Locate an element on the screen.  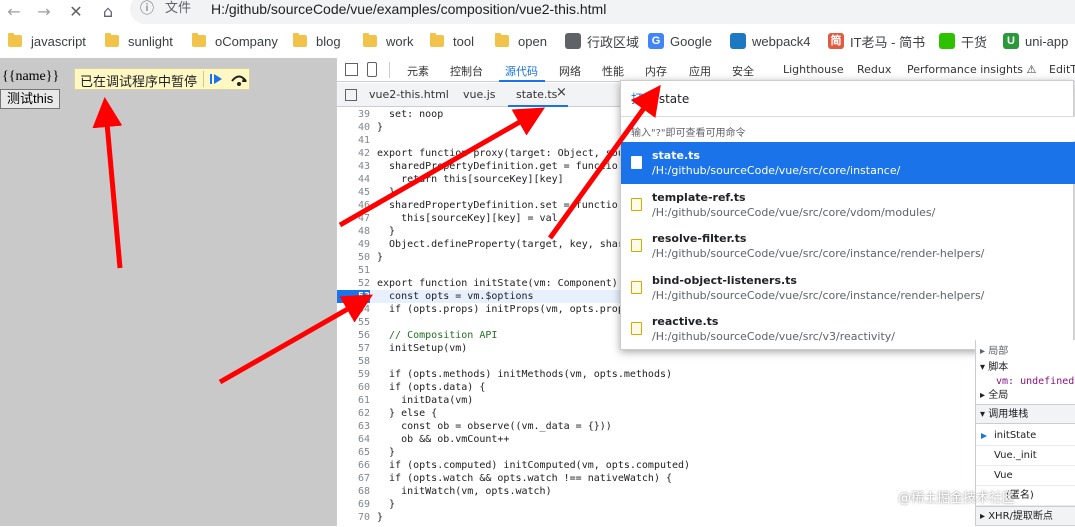
quick-open-input: 打开 state is located at coordinates (660, 98).